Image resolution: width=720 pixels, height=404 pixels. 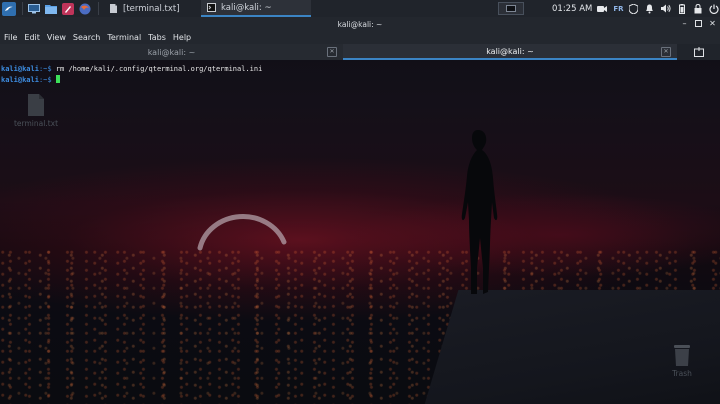 I want to click on taskbar-item-terminal: kali@kali: ~, so click(x=256, y=8).